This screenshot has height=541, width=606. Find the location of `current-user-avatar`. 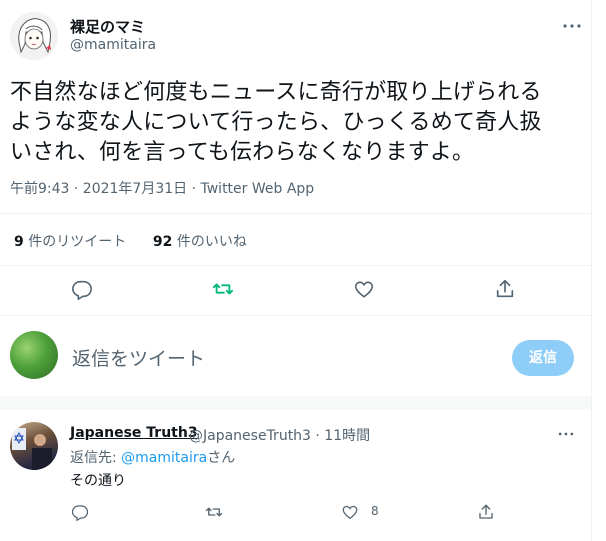

current-user-avatar is located at coordinates (34, 355).